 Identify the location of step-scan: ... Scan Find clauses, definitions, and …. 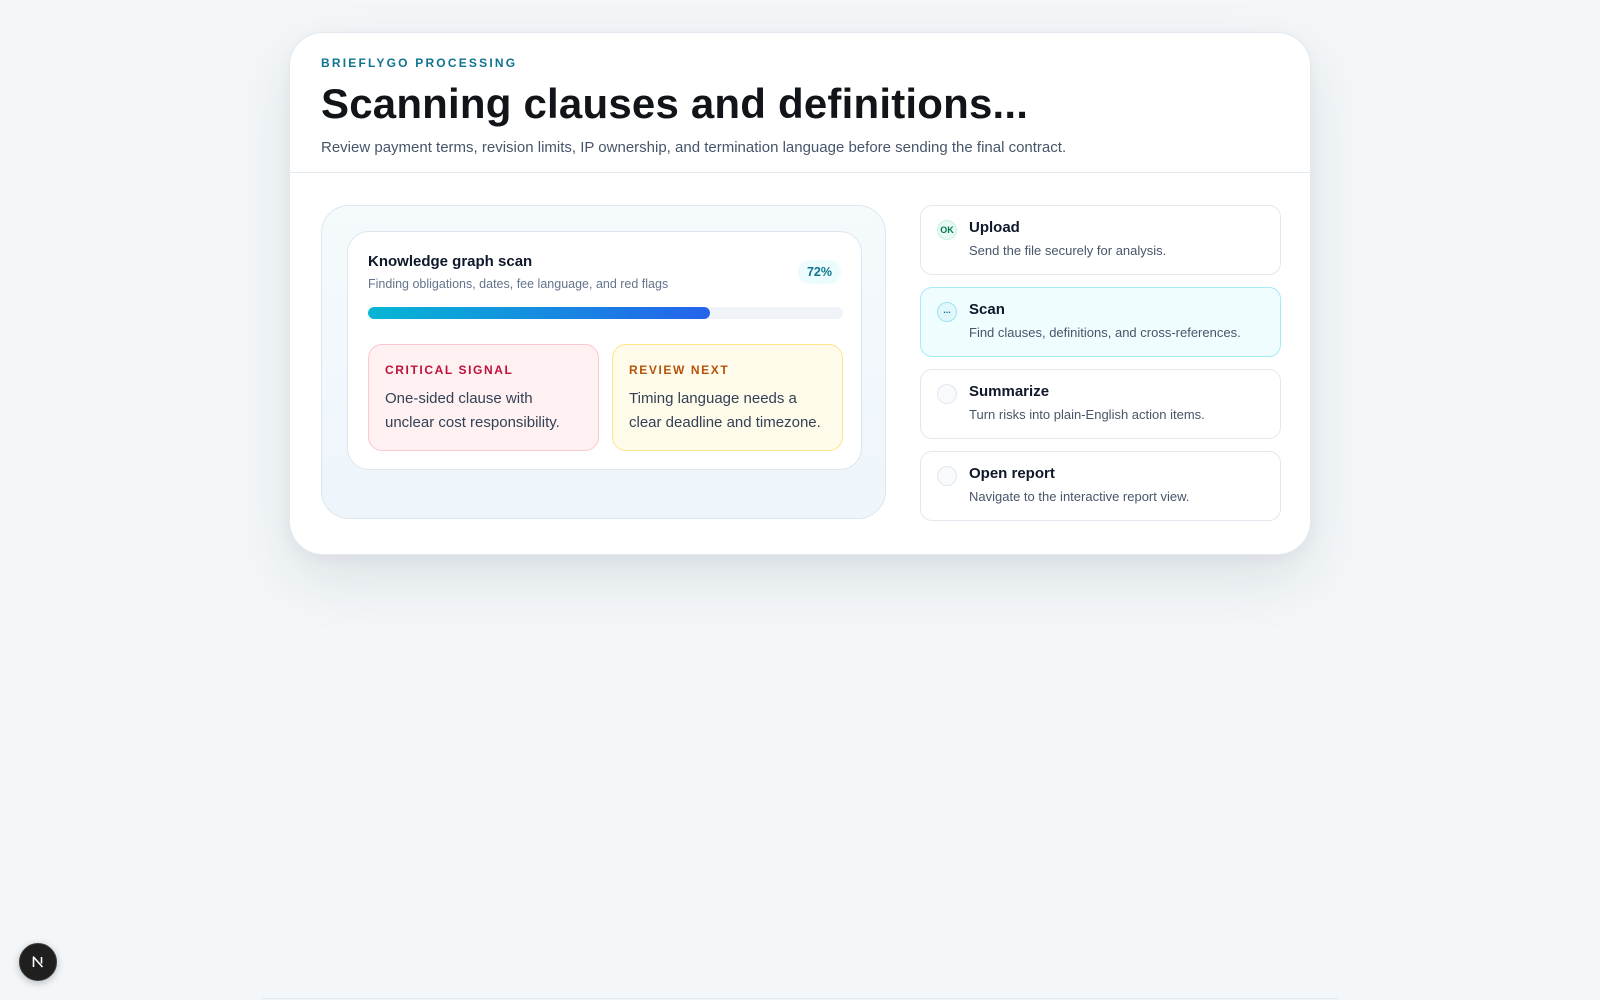
(1100, 322).